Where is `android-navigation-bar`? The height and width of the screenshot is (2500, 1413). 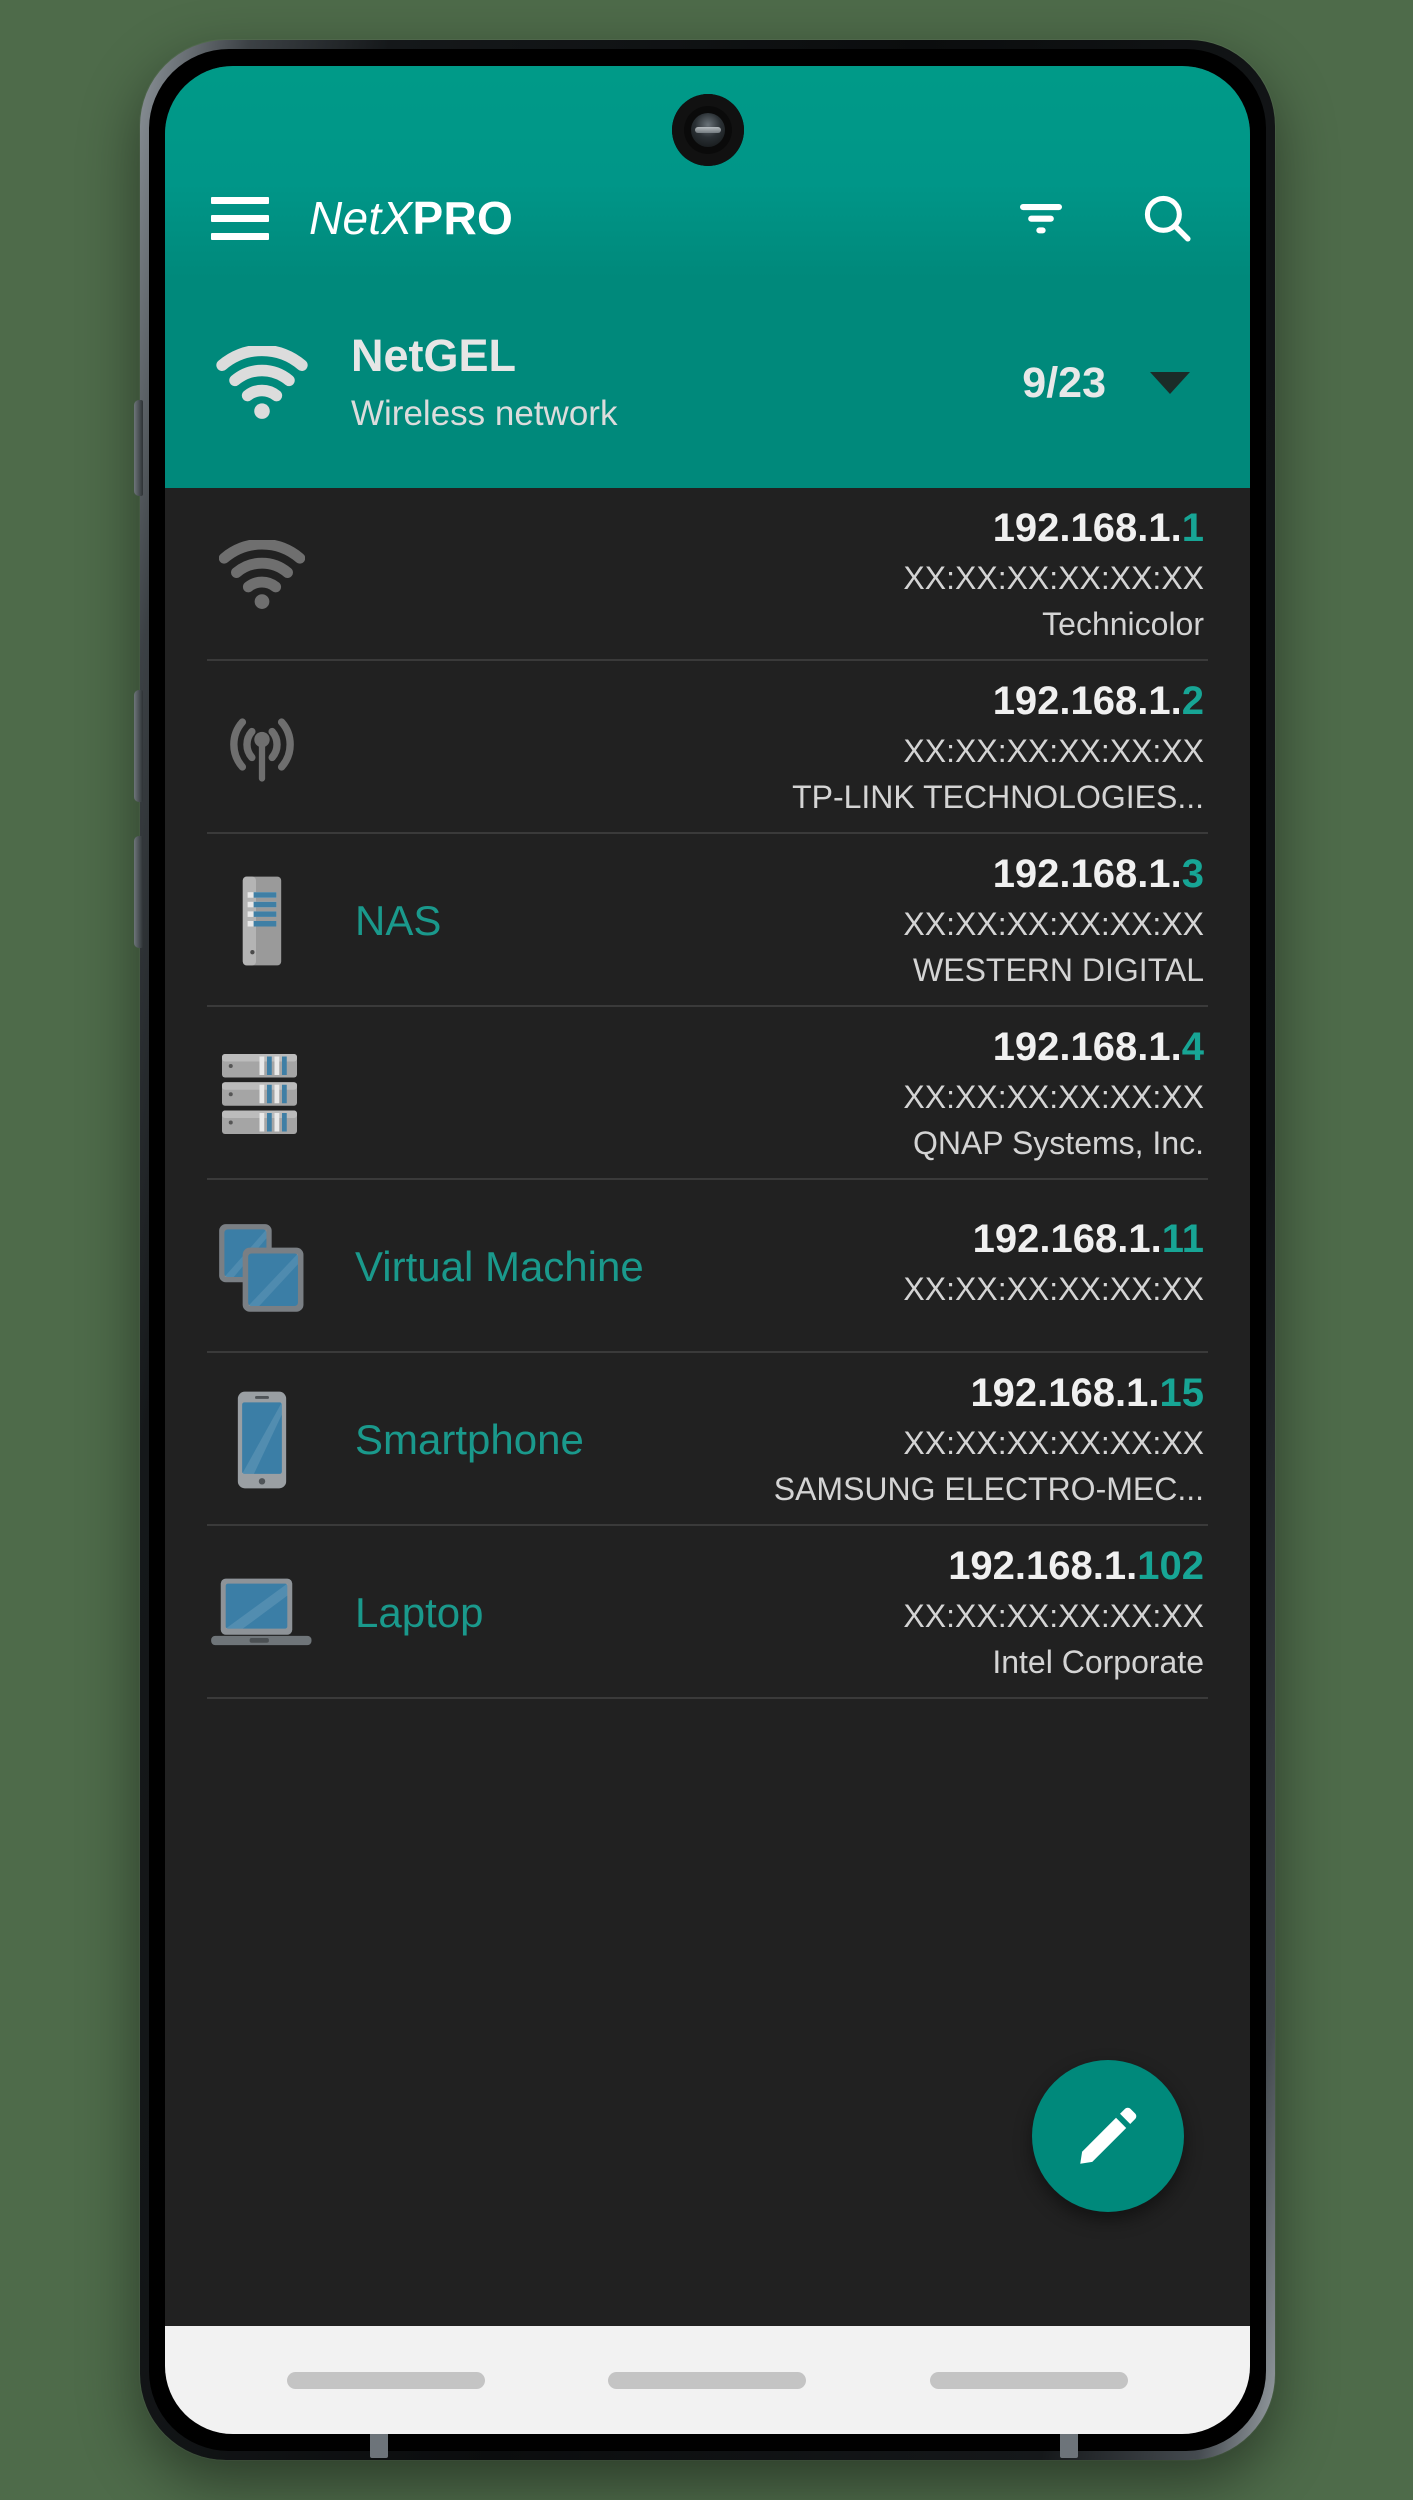
android-navigation-bar is located at coordinates (707, 2380).